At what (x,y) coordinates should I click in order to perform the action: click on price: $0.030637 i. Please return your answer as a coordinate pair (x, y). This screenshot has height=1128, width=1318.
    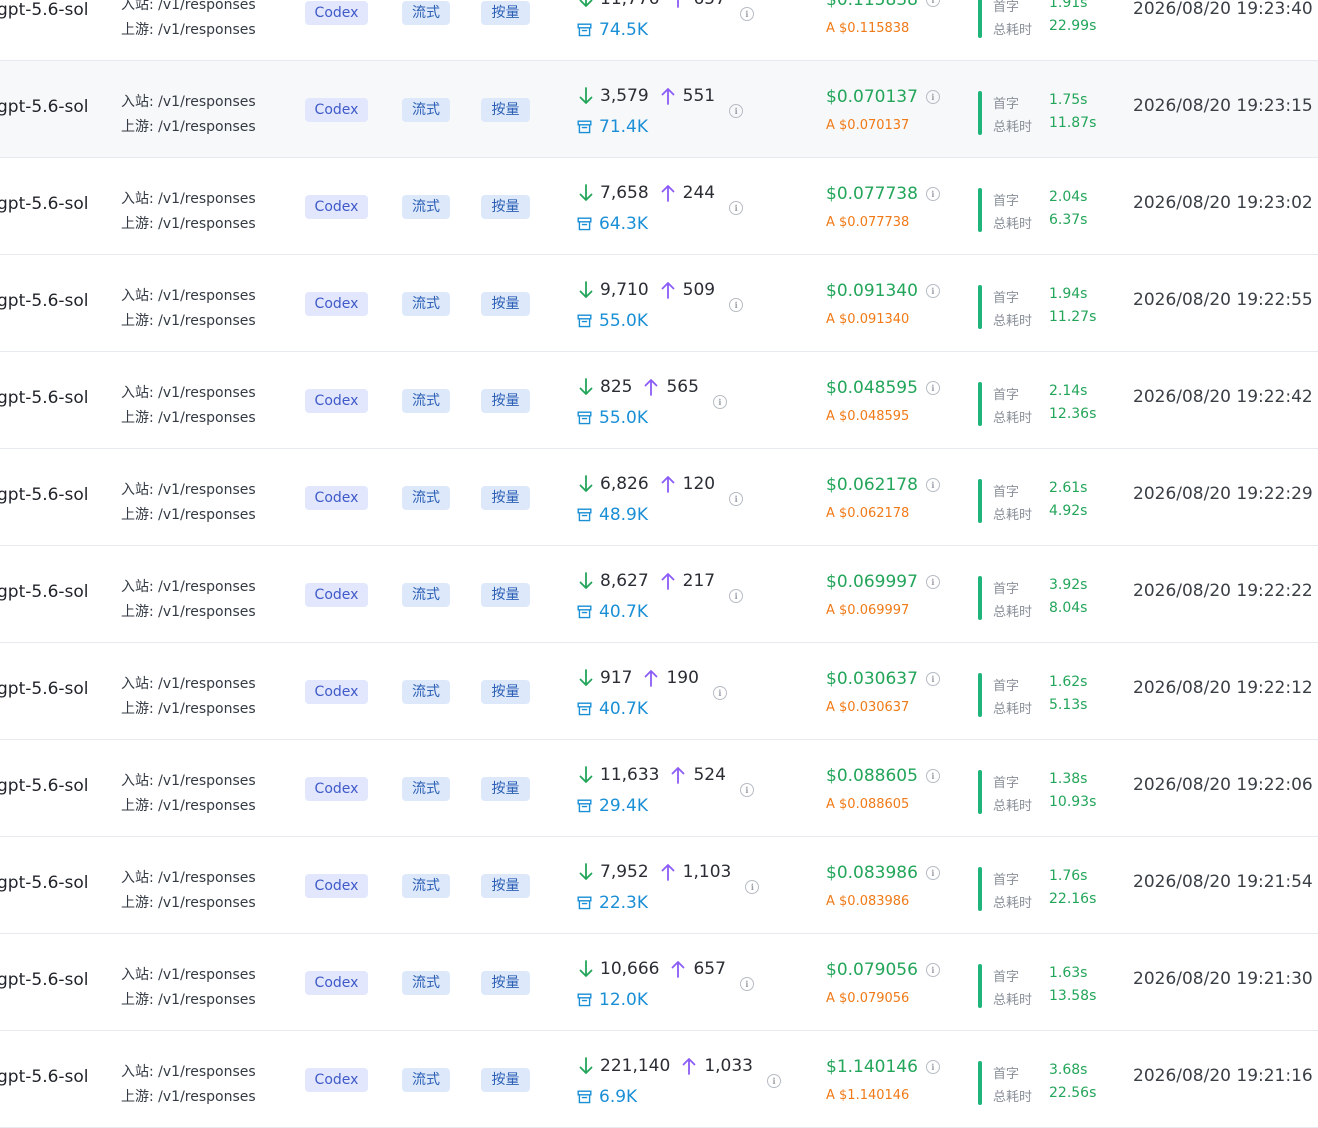
    Looking at the image, I should click on (883, 679).